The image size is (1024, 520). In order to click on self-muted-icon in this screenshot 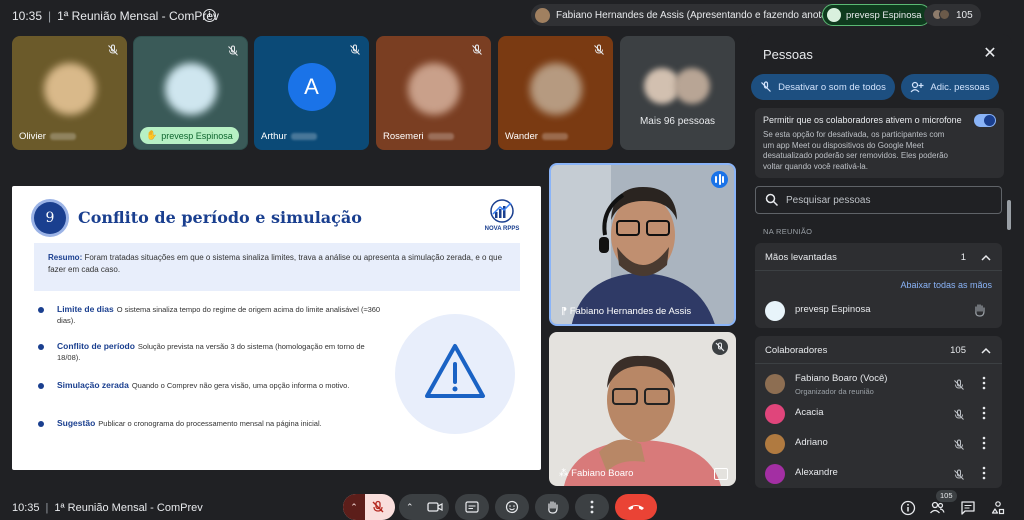, I will do `click(720, 347)`.